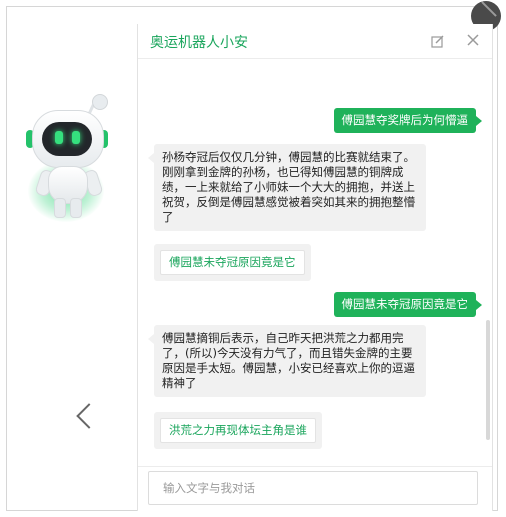  I want to click on scrollbar, so click(488, 380).